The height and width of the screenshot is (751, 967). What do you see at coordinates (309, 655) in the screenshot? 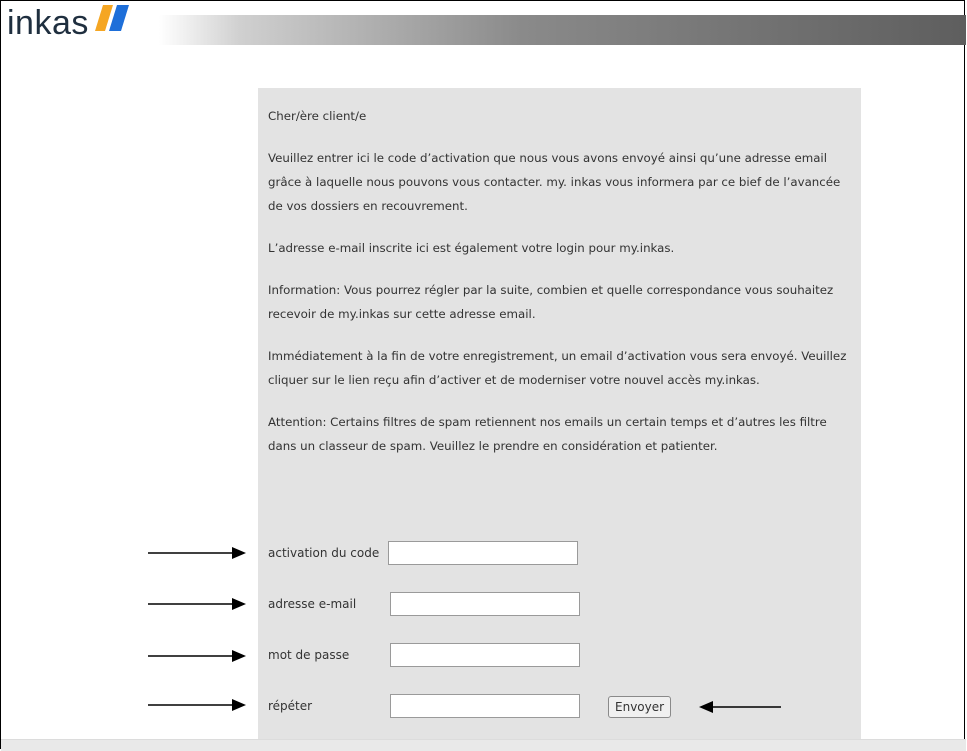
I see `password-label: mot de passe` at bounding box center [309, 655].